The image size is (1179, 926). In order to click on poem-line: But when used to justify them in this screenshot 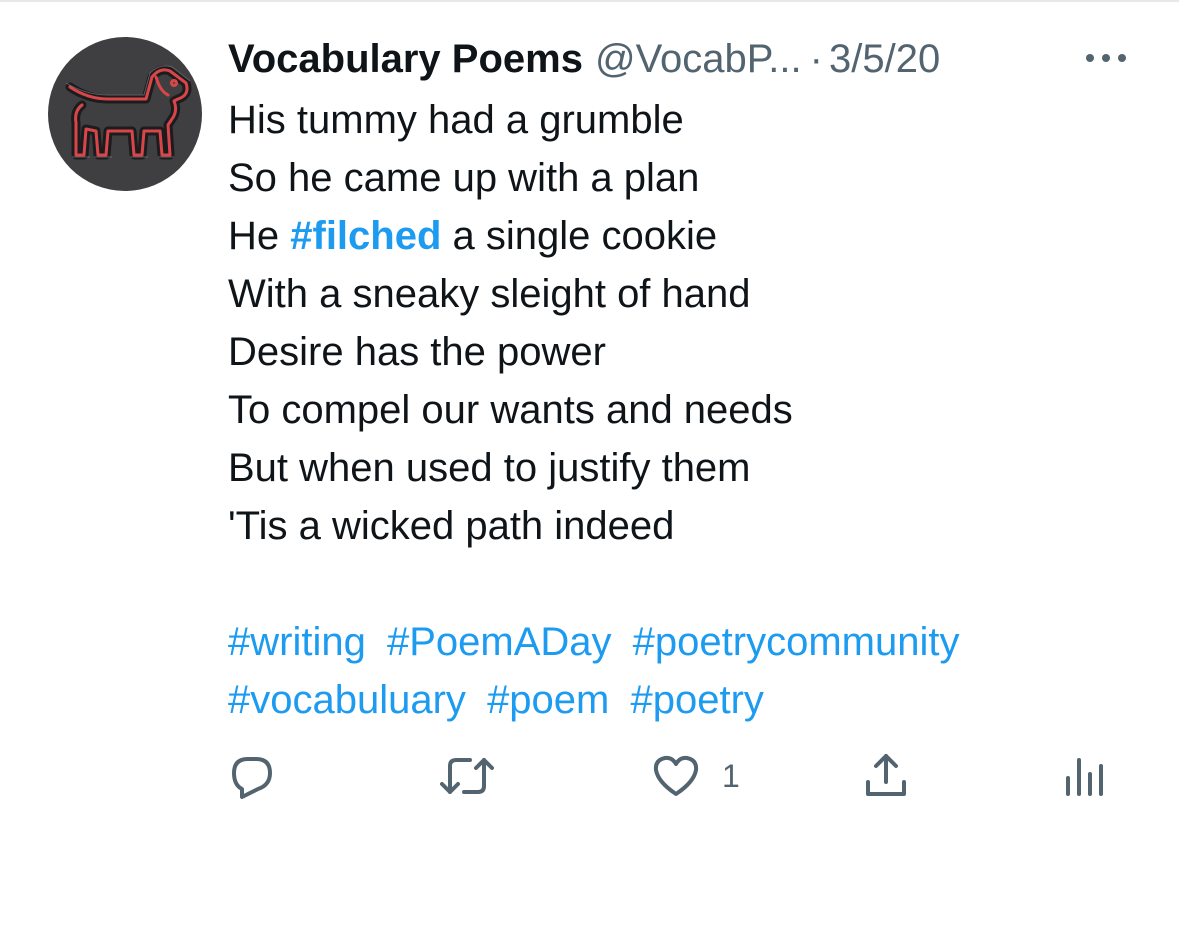, I will do `click(489, 468)`.